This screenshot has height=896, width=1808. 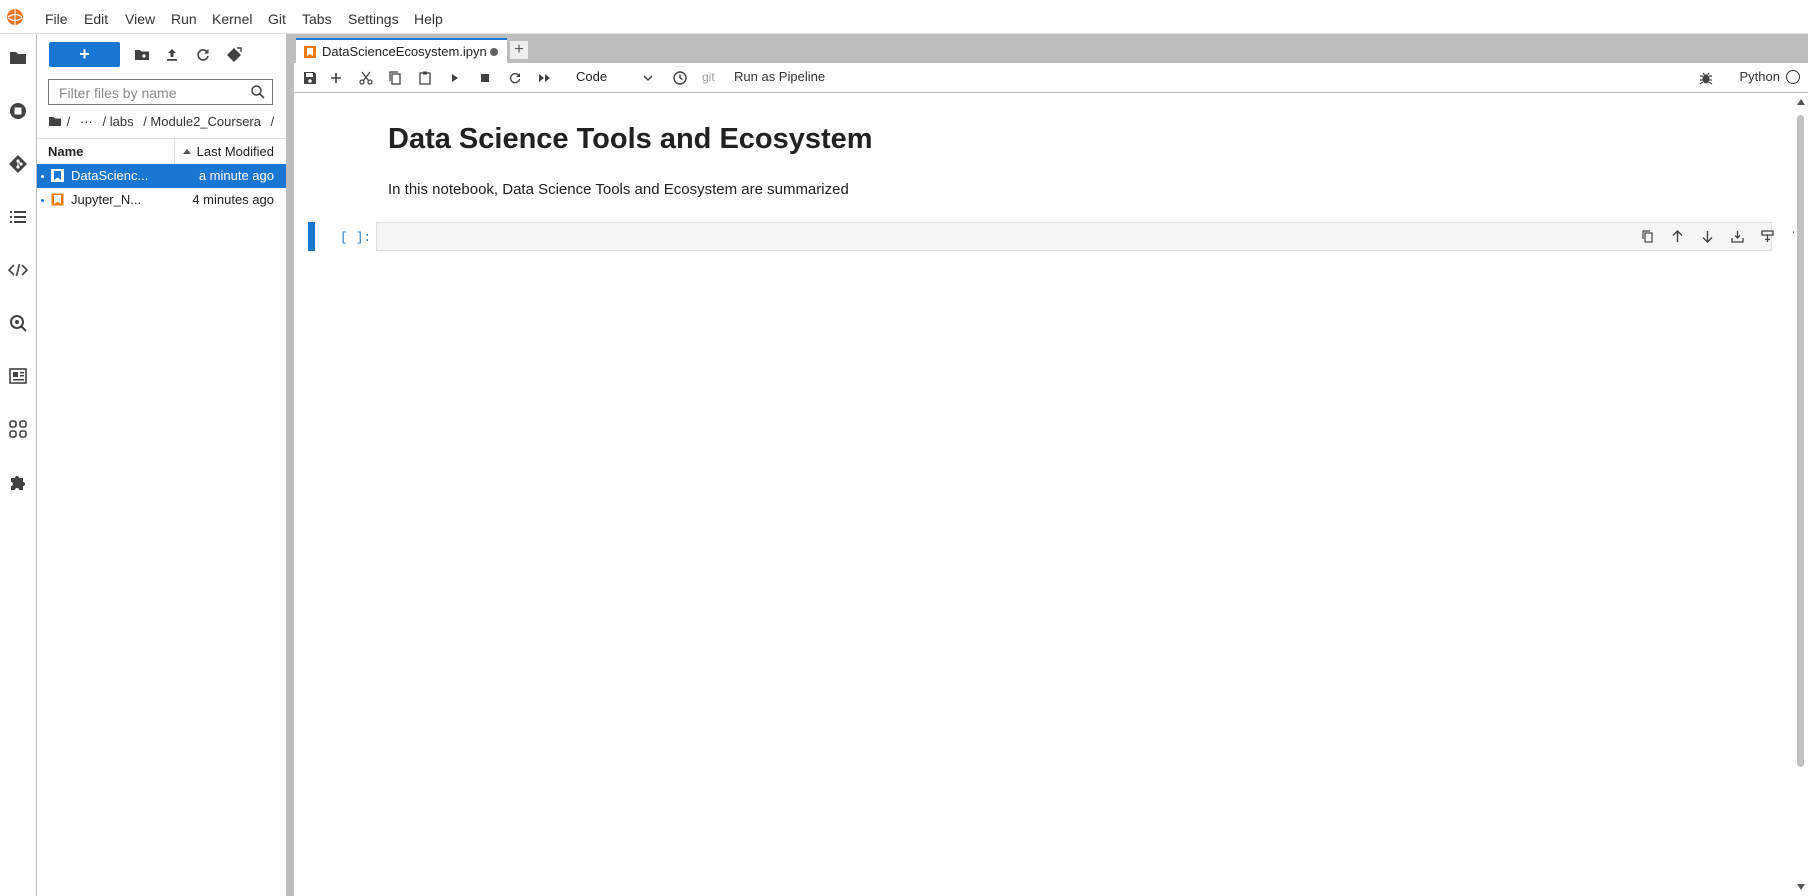 What do you see at coordinates (86, 121) in the screenshot?
I see `breadcrumb-ellipsis: ···` at bounding box center [86, 121].